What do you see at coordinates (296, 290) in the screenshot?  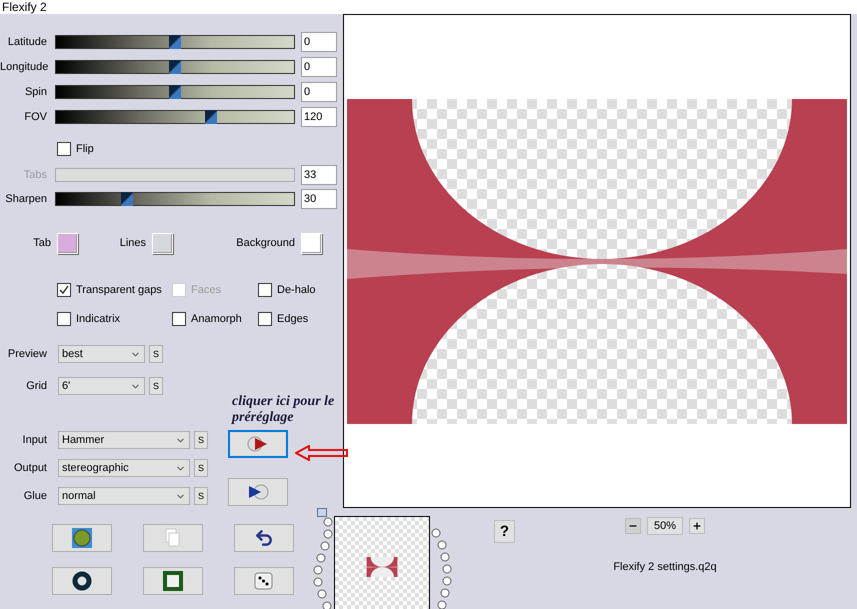 I see `checkbox-label: De-halo` at bounding box center [296, 290].